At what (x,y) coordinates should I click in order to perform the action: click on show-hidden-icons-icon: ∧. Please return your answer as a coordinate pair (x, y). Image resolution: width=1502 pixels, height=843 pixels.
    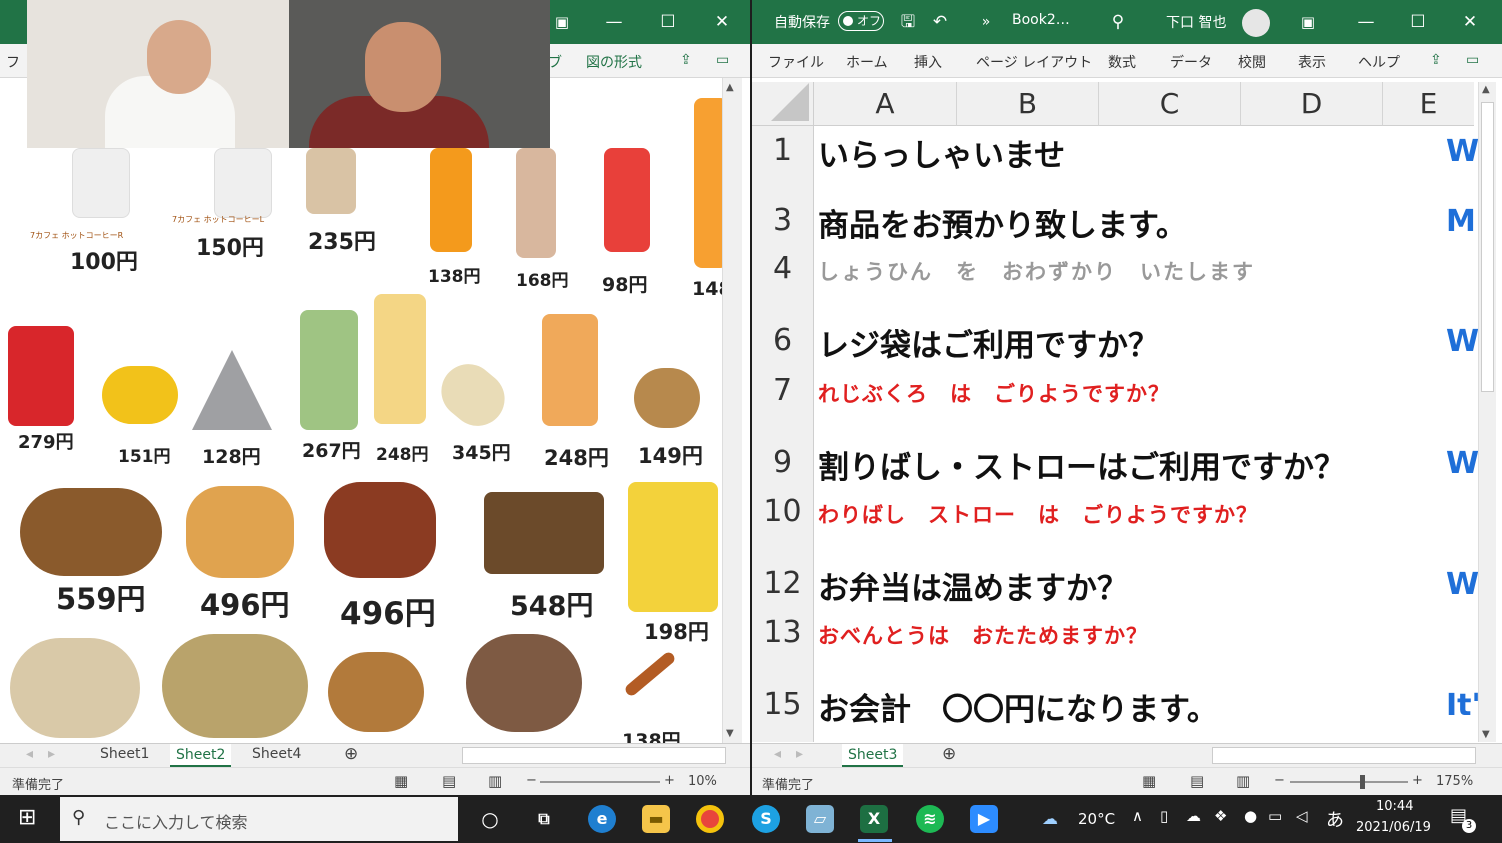
    Looking at the image, I should click on (1137, 816).